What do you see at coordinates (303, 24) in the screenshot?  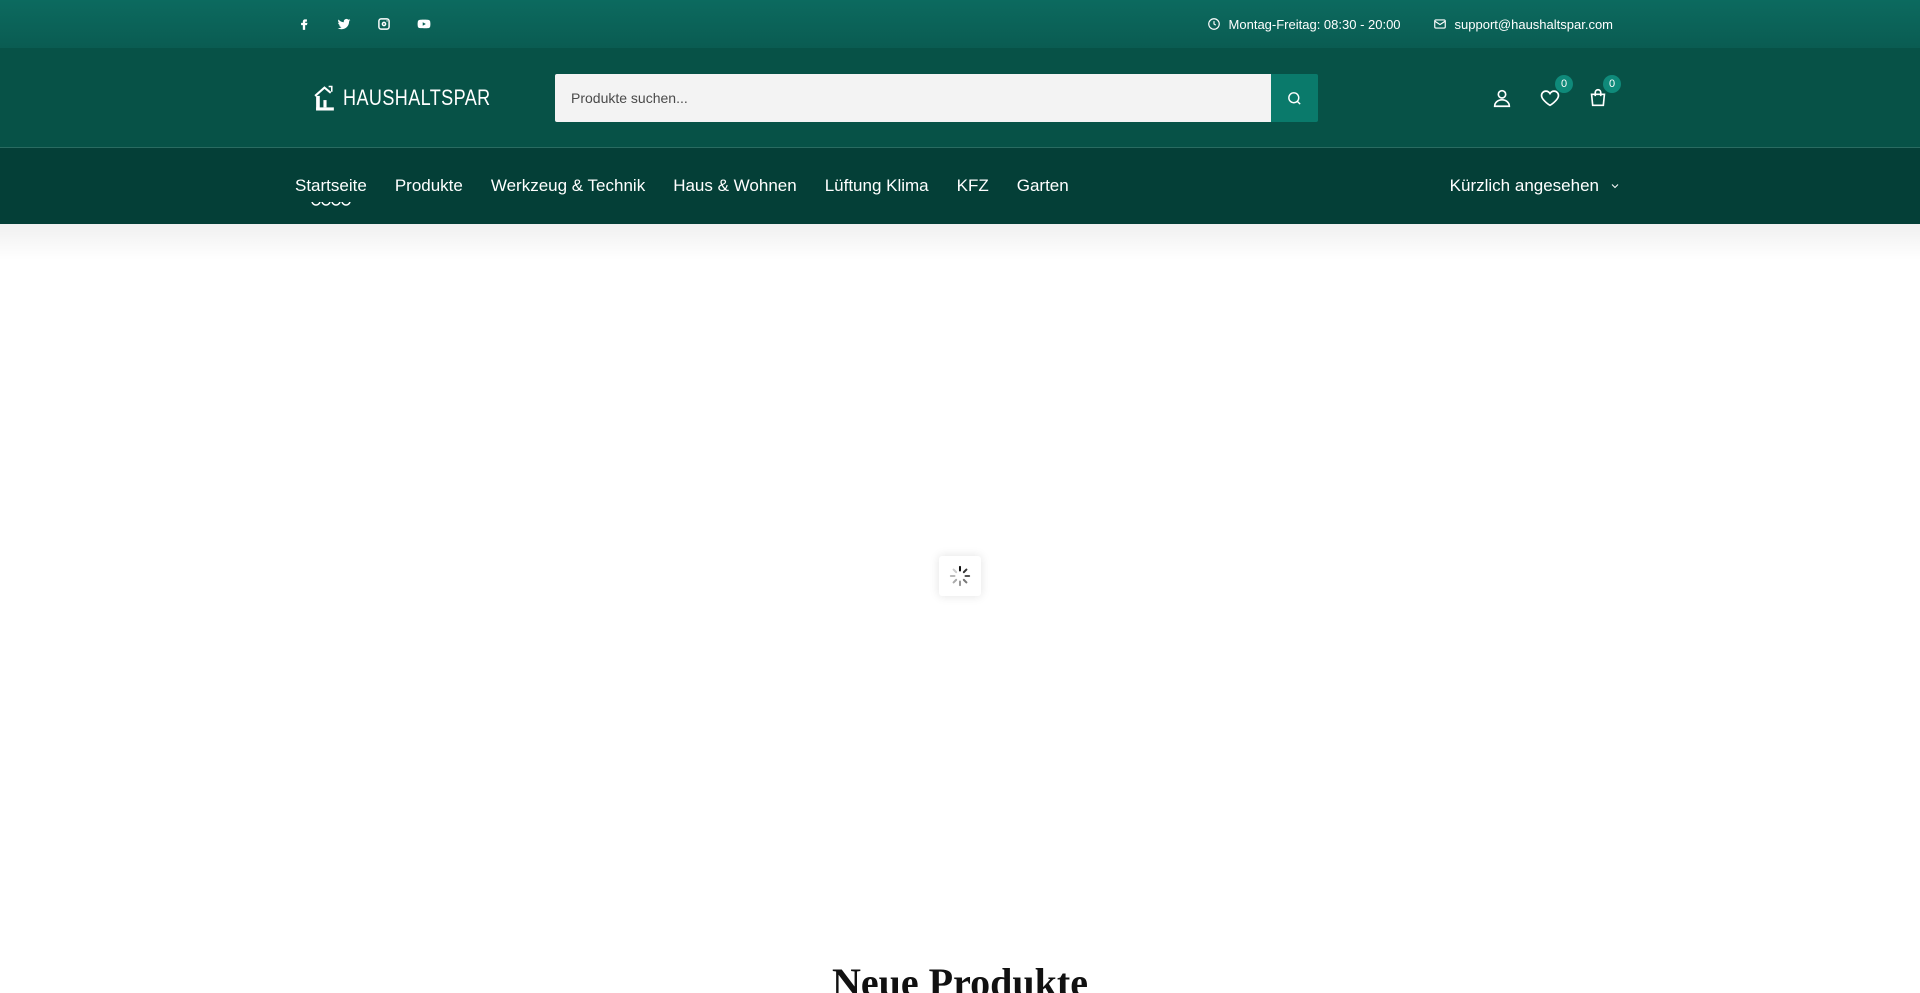 I see `facebook-icon` at bounding box center [303, 24].